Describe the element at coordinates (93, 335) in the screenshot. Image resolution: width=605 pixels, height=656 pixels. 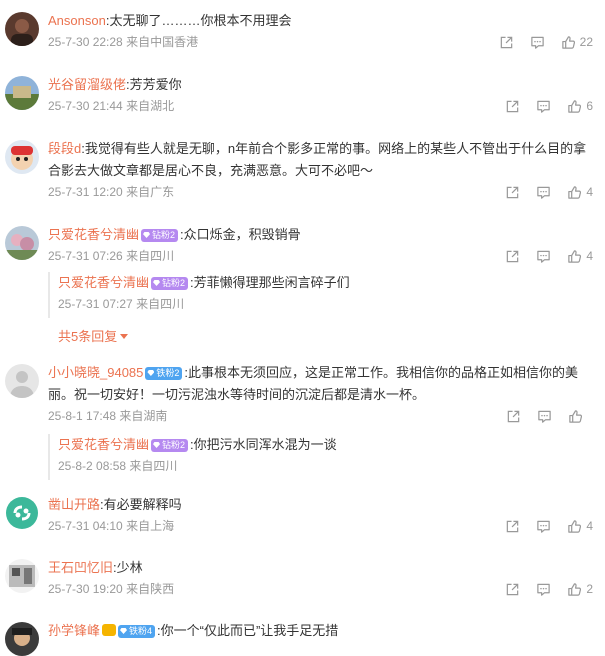
I see `more-replies-link: 共5条回复` at that location.